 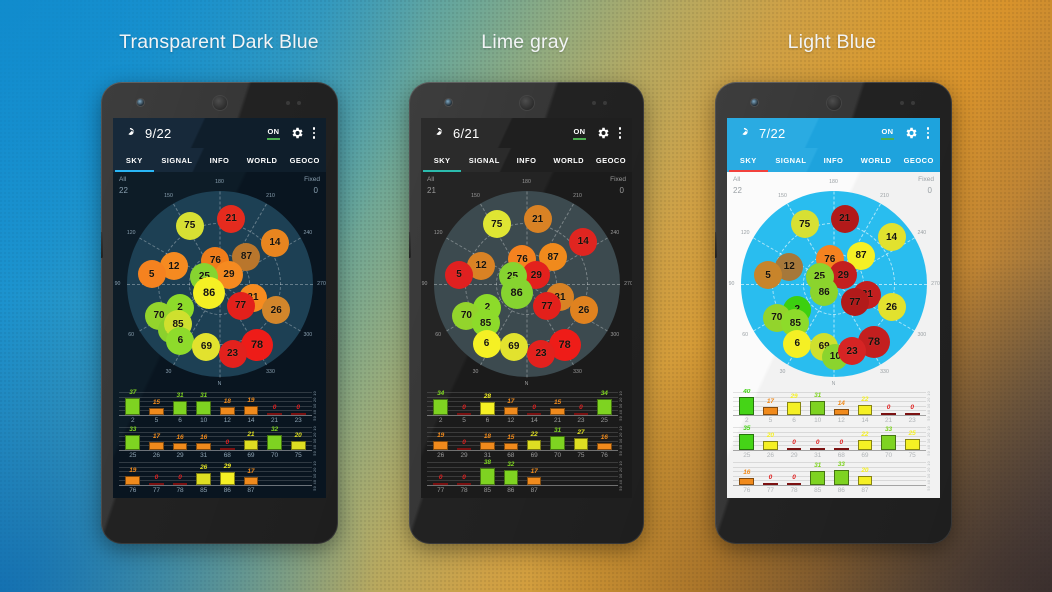 I want to click on signal-prn-68: 68, so click(x=841, y=455).